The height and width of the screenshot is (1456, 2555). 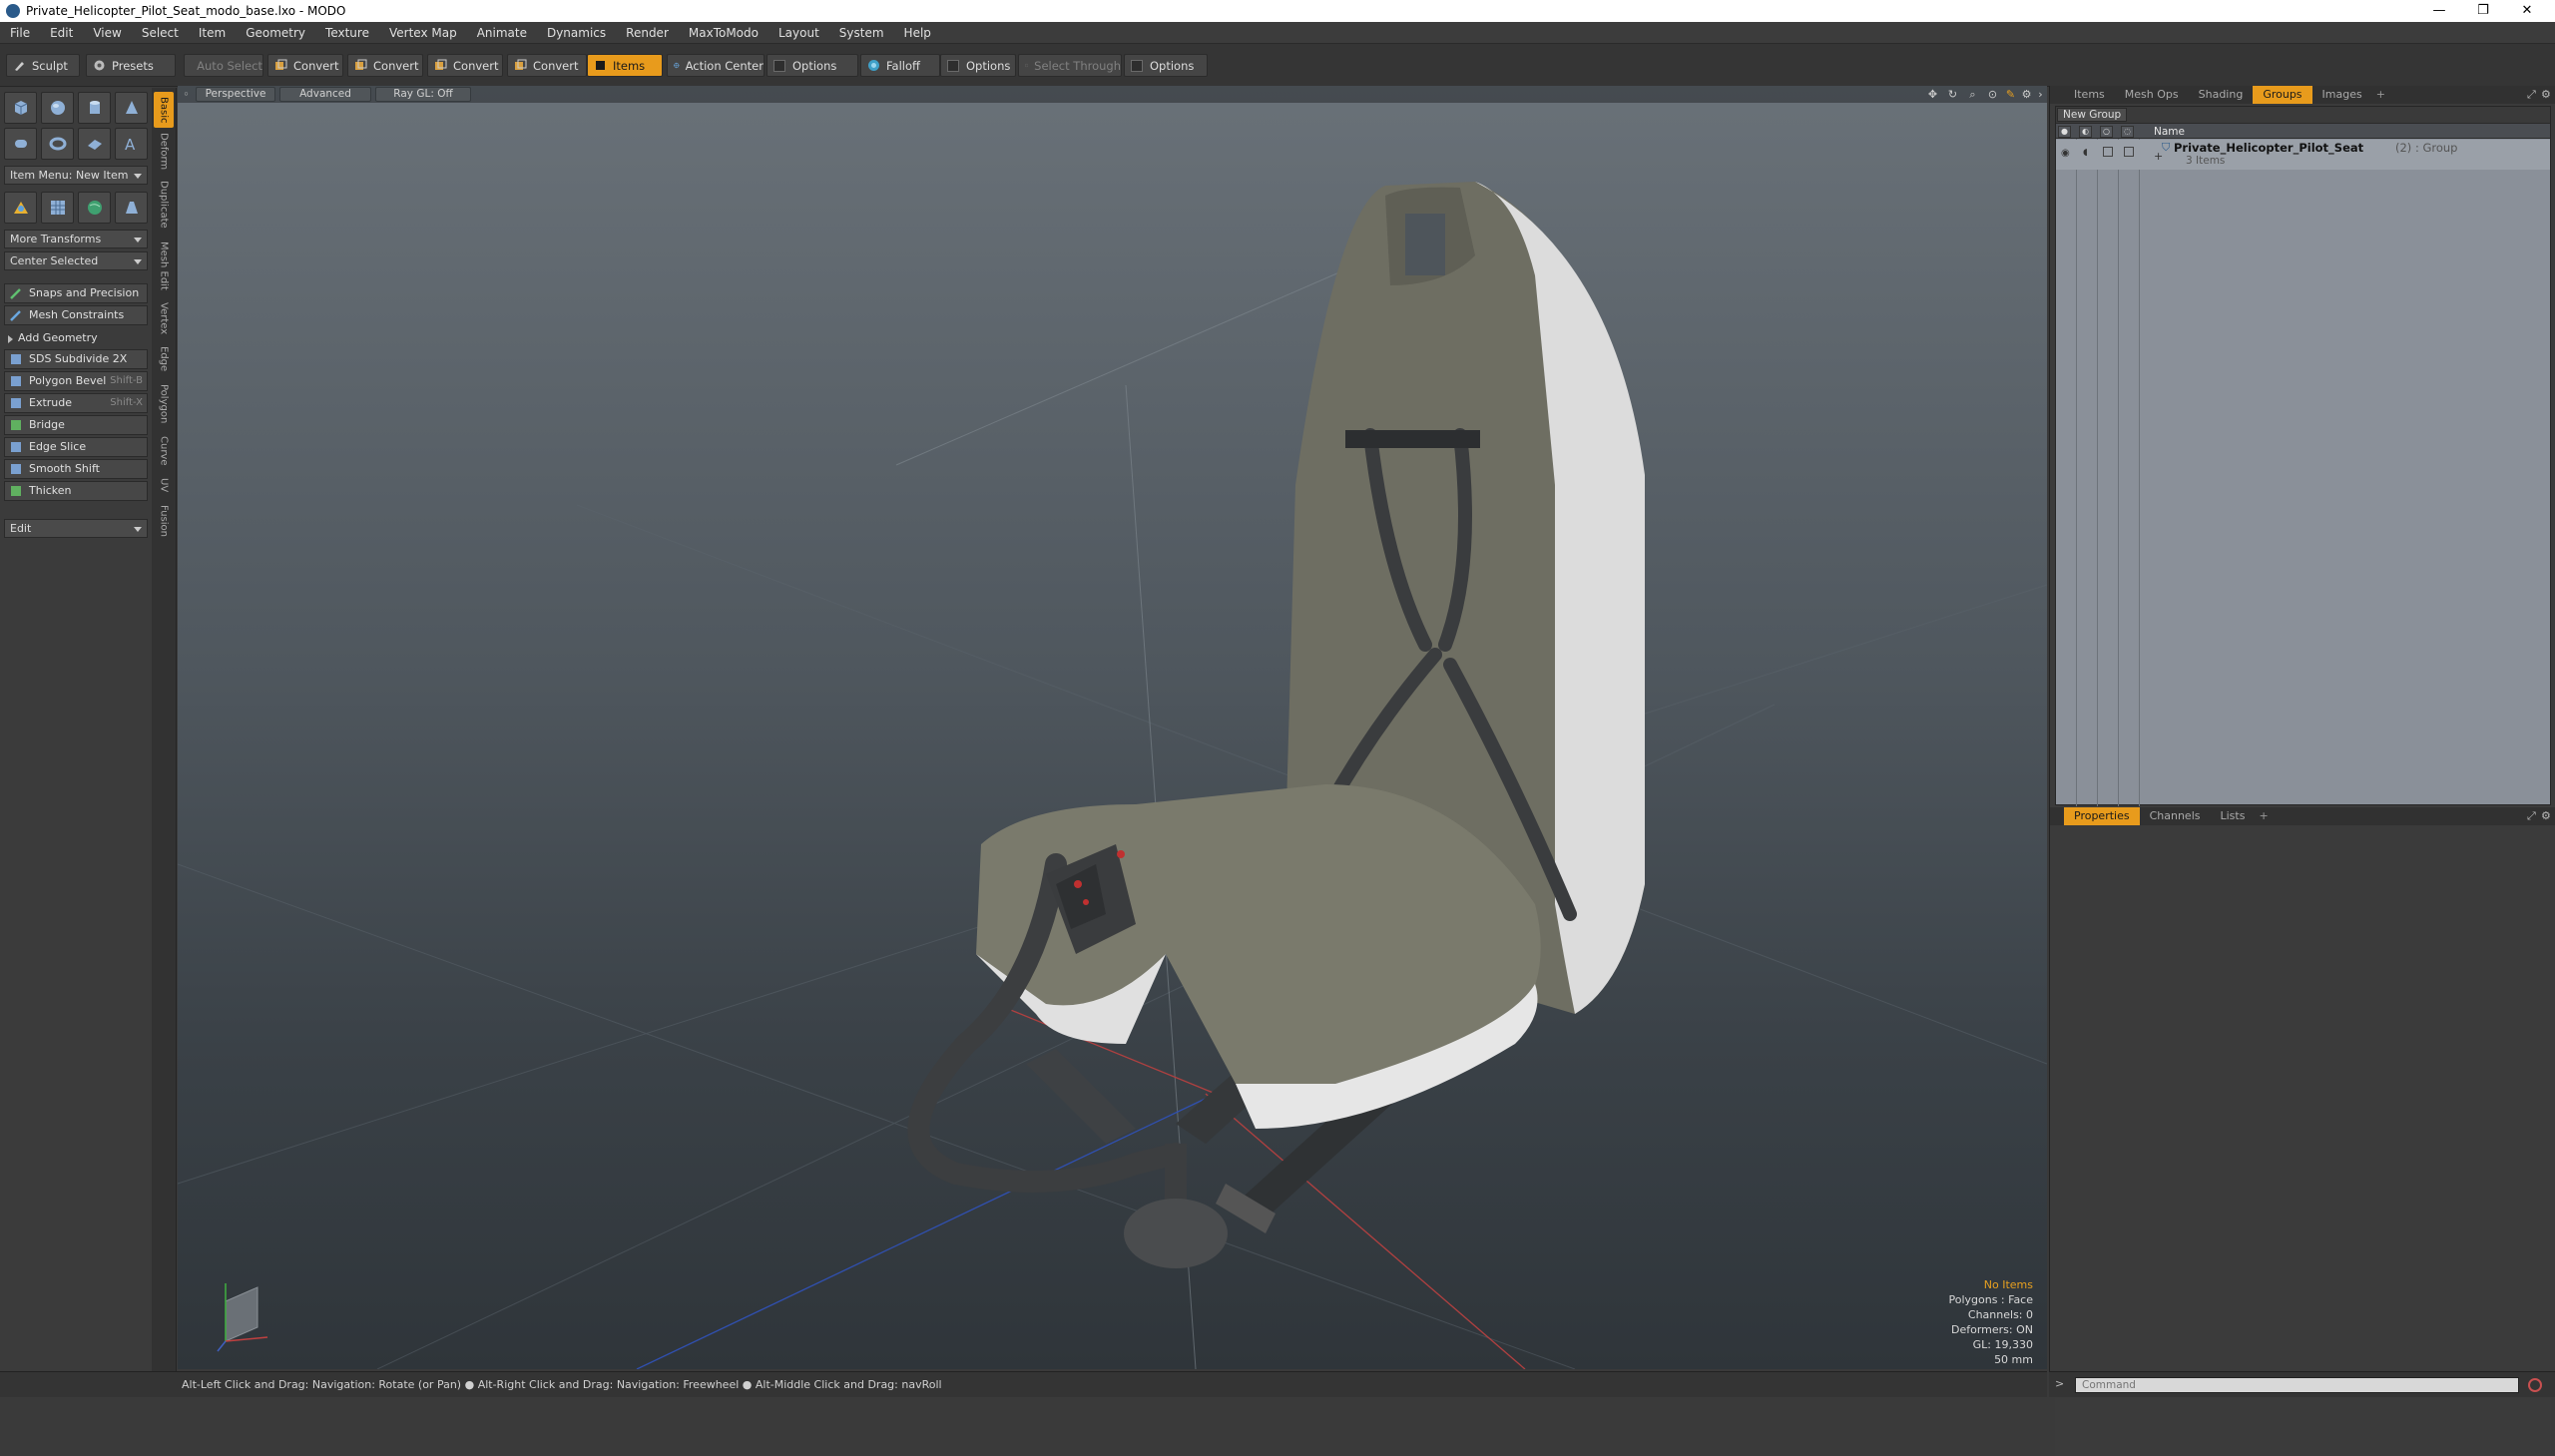 What do you see at coordinates (275, 33) in the screenshot?
I see `menu-geometry: Geometry` at bounding box center [275, 33].